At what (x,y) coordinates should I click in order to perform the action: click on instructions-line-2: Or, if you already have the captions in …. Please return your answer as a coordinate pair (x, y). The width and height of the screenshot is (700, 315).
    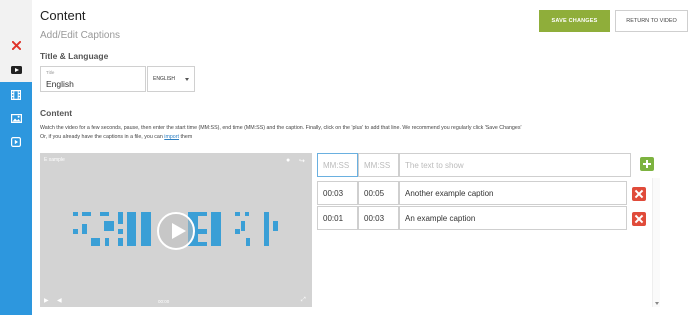
    Looking at the image, I should click on (365, 137).